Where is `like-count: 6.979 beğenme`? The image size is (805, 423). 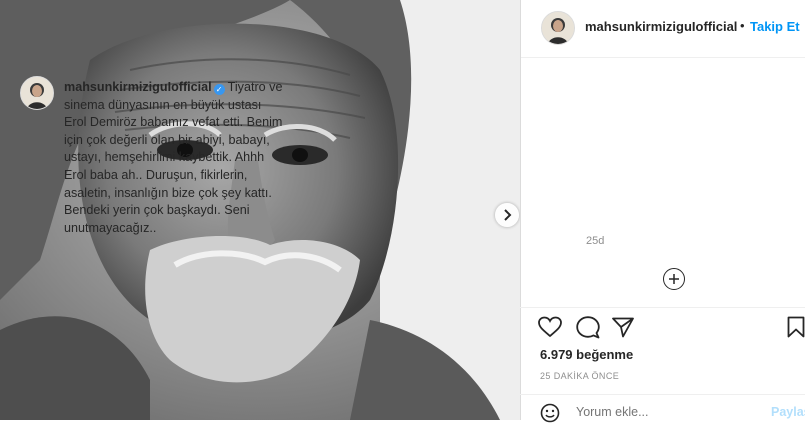
like-count: 6.979 beğenme is located at coordinates (586, 354).